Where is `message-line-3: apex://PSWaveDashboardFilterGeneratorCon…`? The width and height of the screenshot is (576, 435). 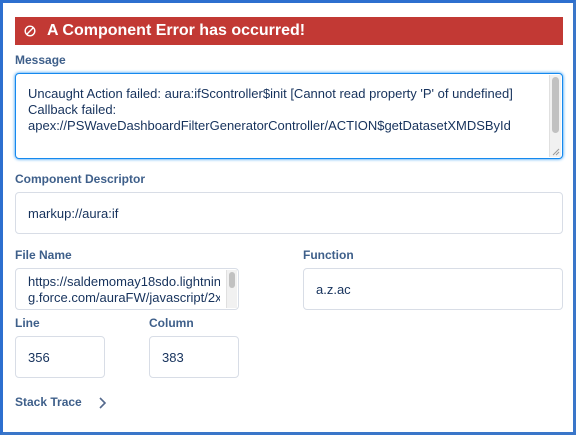
message-line-3: apex://PSWaveDashboardFilterGeneratorCon… is located at coordinates (269, 125).